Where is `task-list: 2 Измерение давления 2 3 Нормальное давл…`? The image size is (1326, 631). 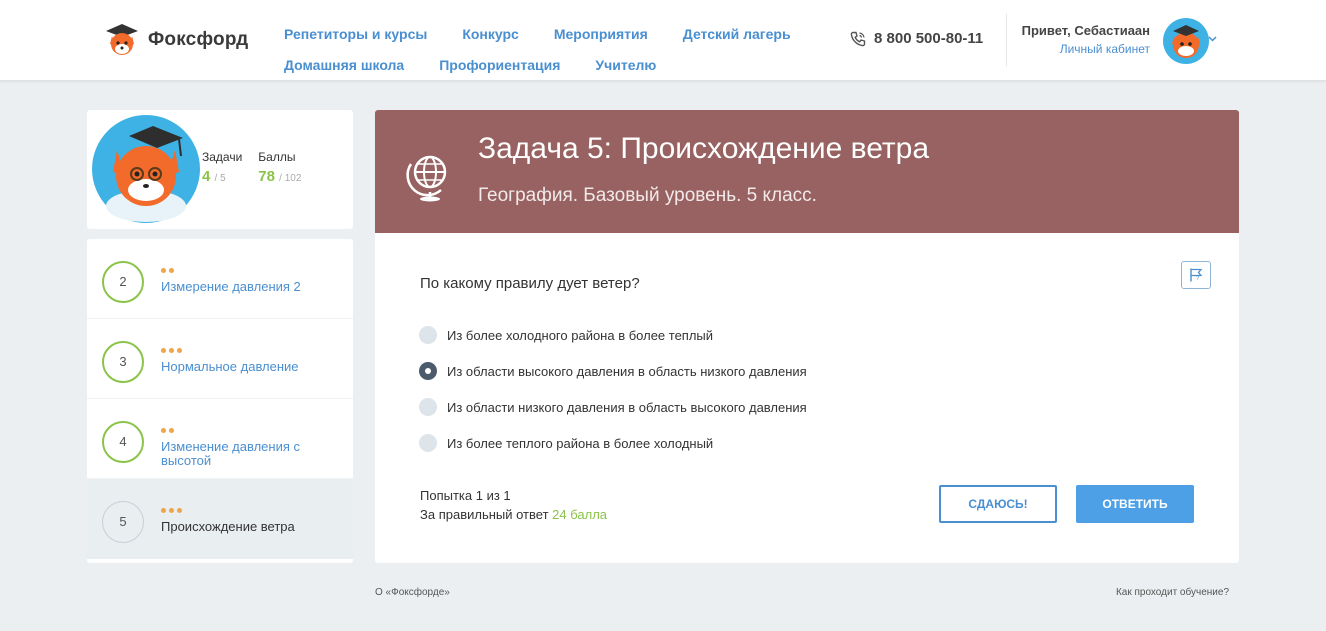
task-list: 2 Измерение давления 2 3 Нормальное давл… is located at coordinates (220, 401).